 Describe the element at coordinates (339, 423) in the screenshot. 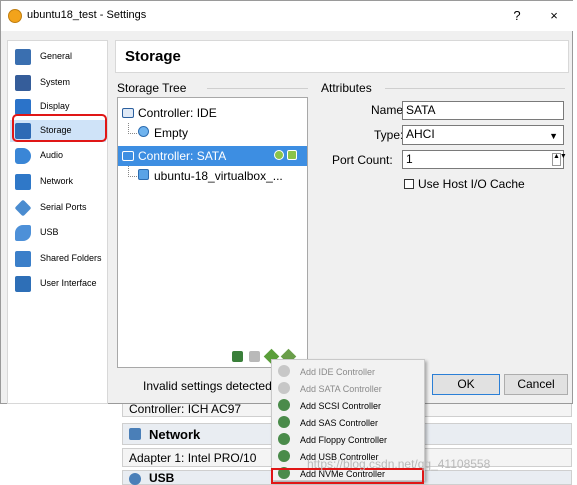

I see `menu-item-label: Add SAS Controller` at that location.